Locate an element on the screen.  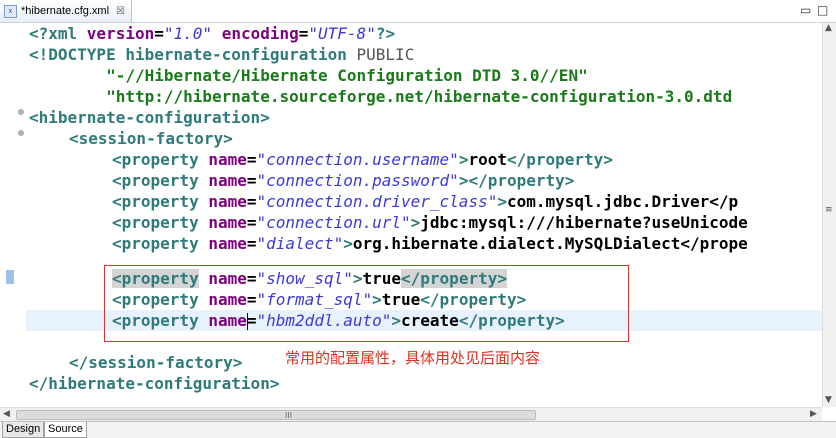
code-line-end-session-factory: </session-factory> is located at coordinates (156, 362).